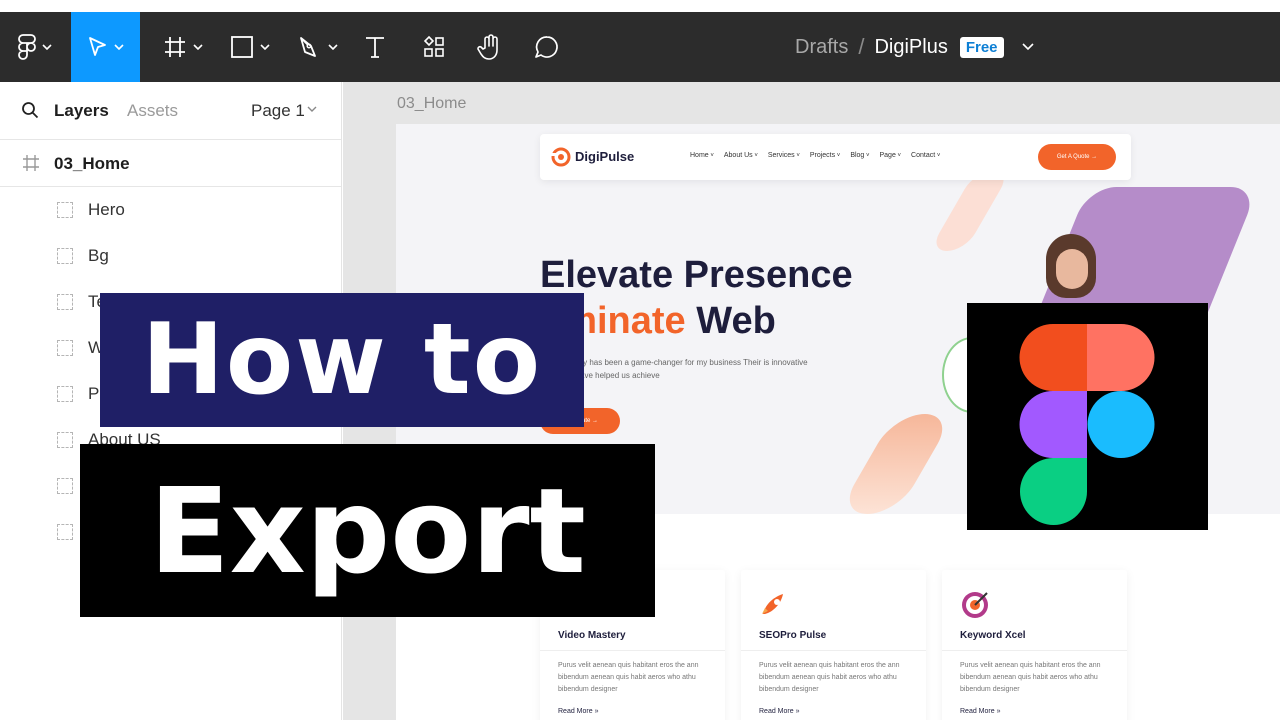 Image resolution: width=1280 pixels, height=720 pixels. What do you see at coordinates (278, 111) in the screenshot?
I see `page-selector: Page 1` at bounding box center [278, 111].